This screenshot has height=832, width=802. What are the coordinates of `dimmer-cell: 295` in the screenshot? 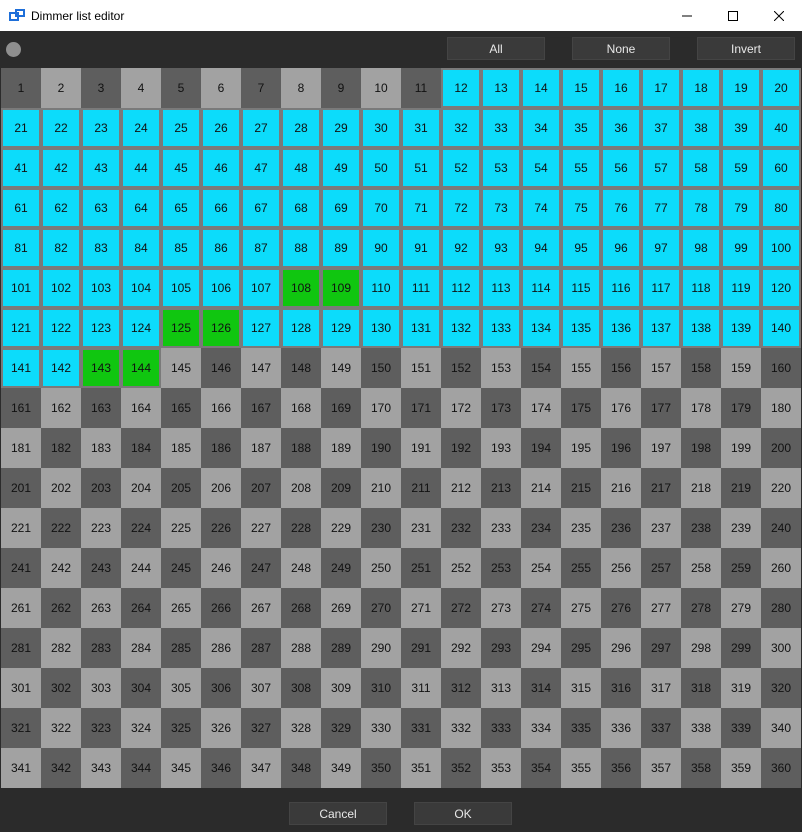 It's located at (581, 648).